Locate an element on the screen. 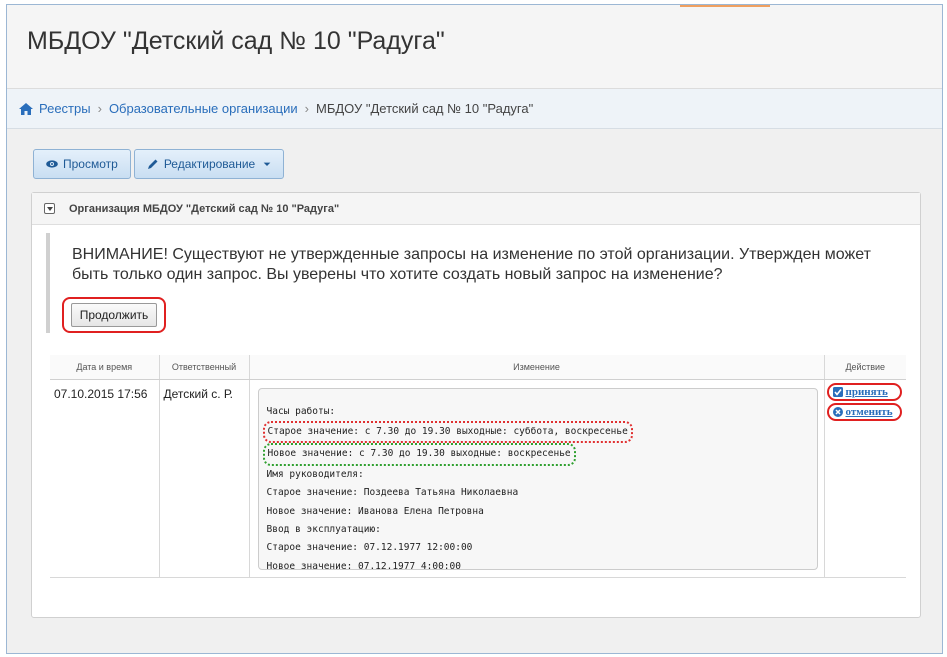 The height and width of the screenshot is (657, 947). view-button-label: Просмотр is located at coordinates (90, 164).